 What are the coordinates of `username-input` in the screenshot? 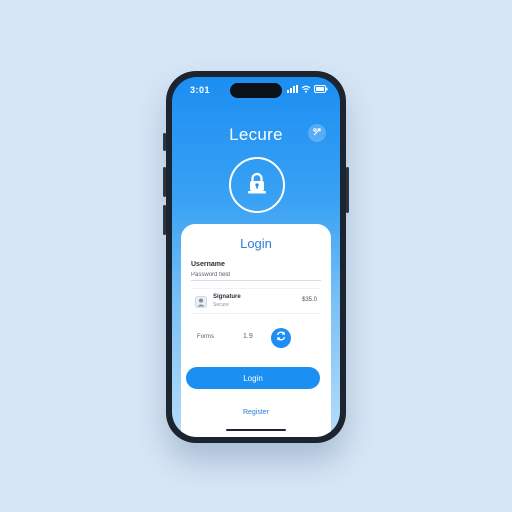 It's located at (256, 275).